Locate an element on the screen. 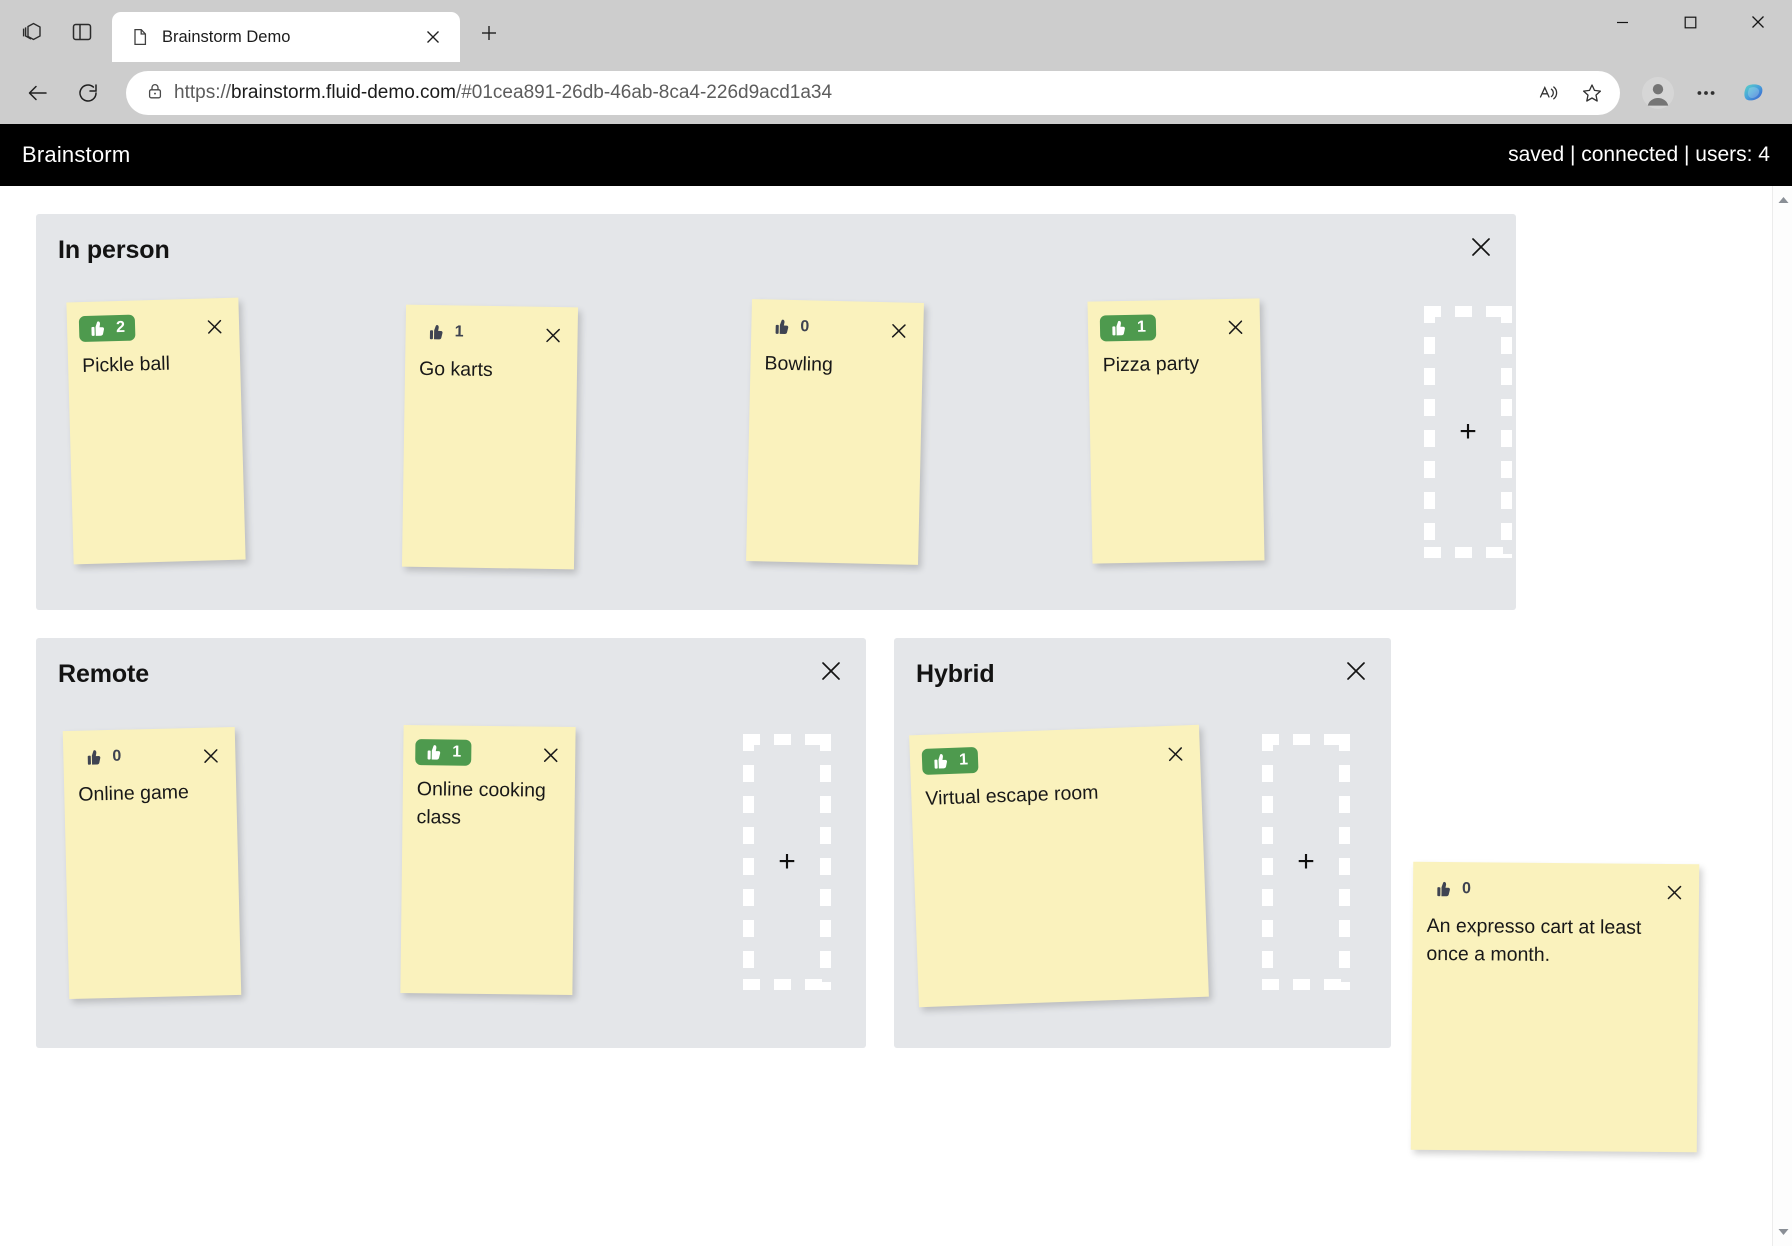 Image resolution: width=1792 pixels, height=1246 pixels. note-text: An expresso cart at least once a month. is located at coordinates (1555, 938).